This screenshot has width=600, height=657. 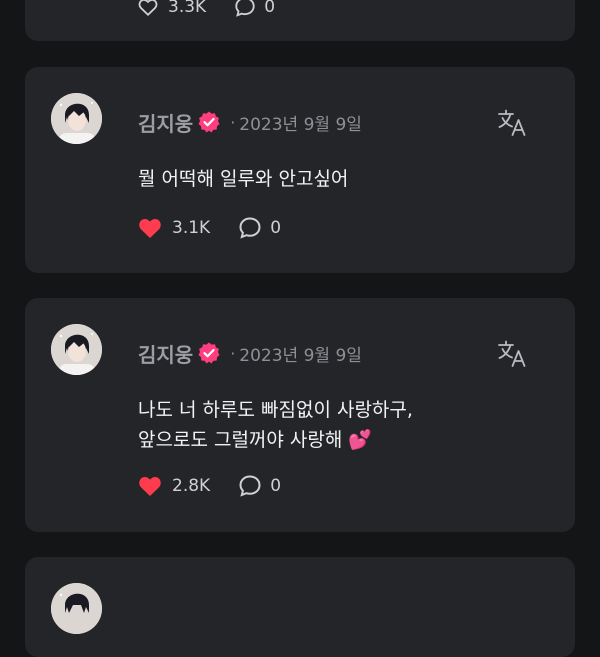 I want to click on like-stat: 3.1K, so click(x=174, y=228).